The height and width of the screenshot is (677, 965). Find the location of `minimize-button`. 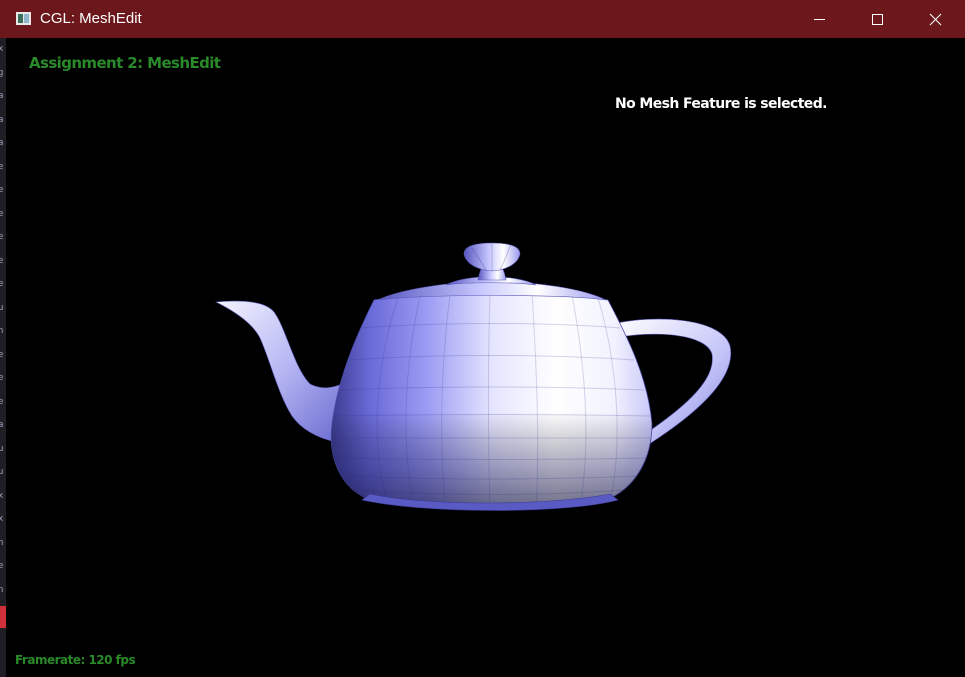

minimize-button is located at coordinates (819, 19).